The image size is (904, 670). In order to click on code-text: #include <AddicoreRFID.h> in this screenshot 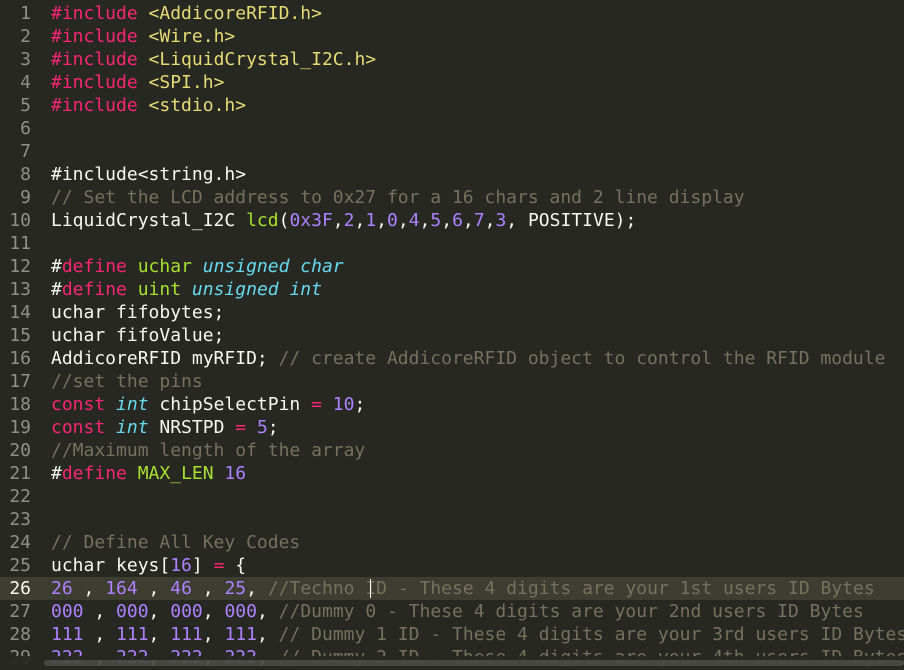, I will do `click(186, 13)`.